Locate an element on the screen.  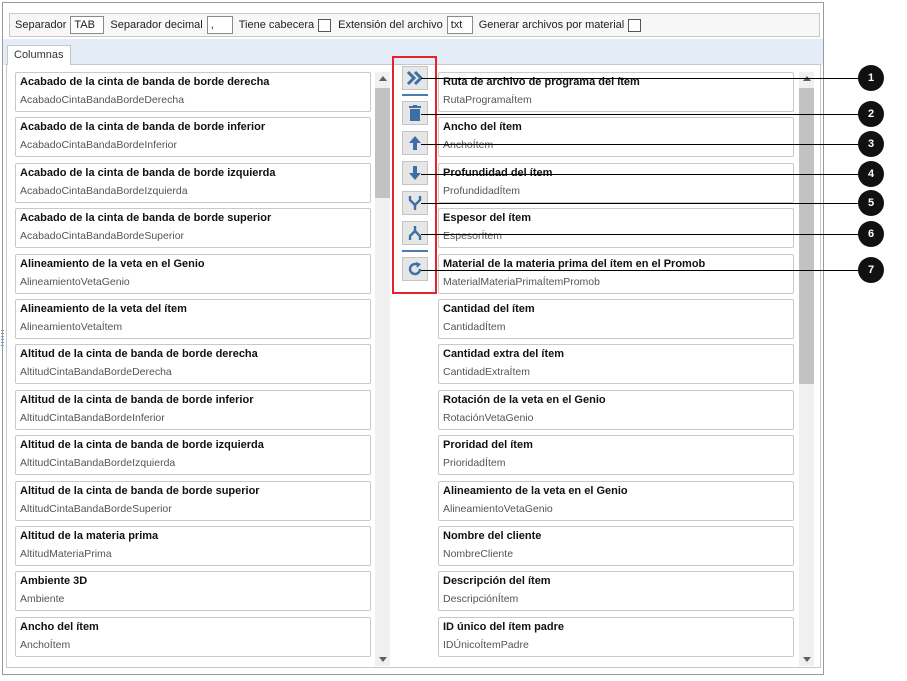
column-field-name: PrioridadÍtem is located at coordinates (474, 463).